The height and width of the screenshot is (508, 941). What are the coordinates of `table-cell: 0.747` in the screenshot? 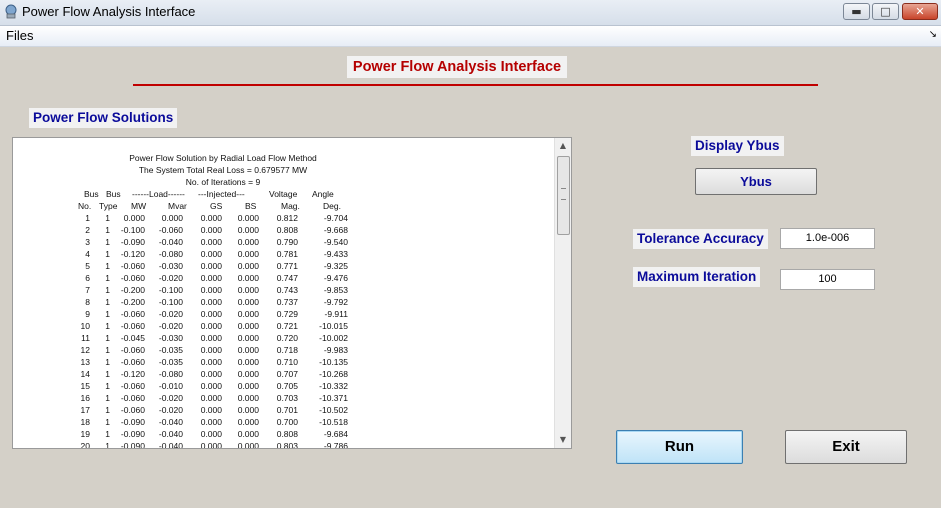 It's located at (287, 278).